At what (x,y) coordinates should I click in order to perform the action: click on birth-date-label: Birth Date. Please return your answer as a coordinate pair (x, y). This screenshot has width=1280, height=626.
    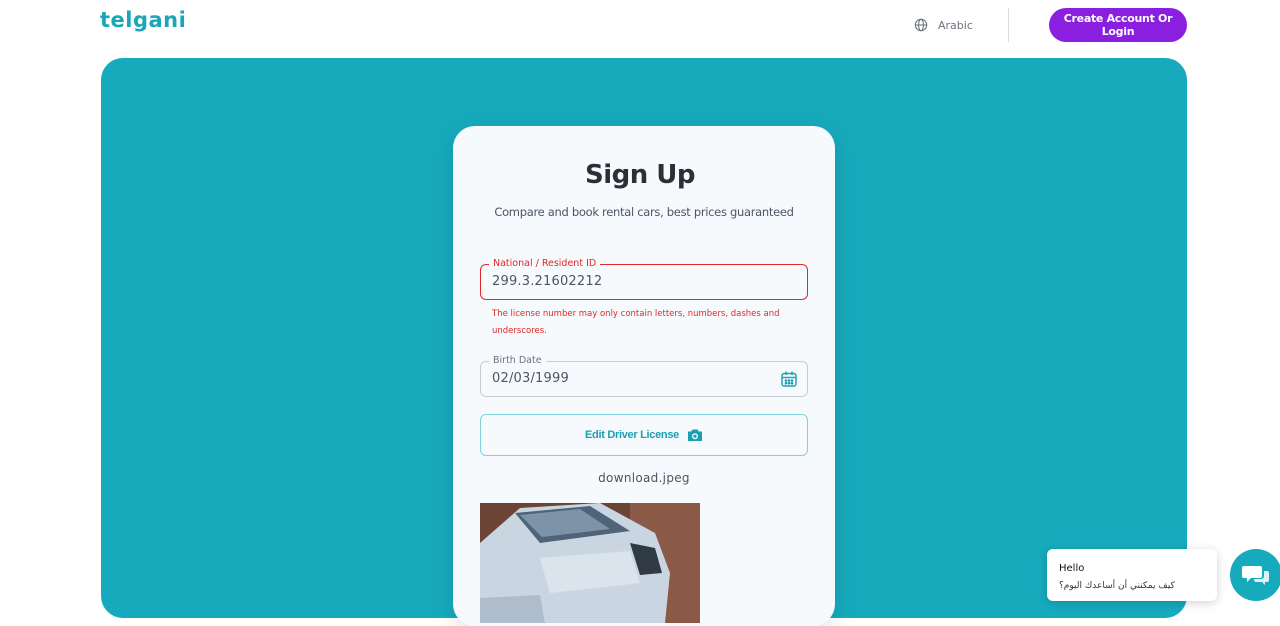
    Looking at the image, I should click on (517, 361).